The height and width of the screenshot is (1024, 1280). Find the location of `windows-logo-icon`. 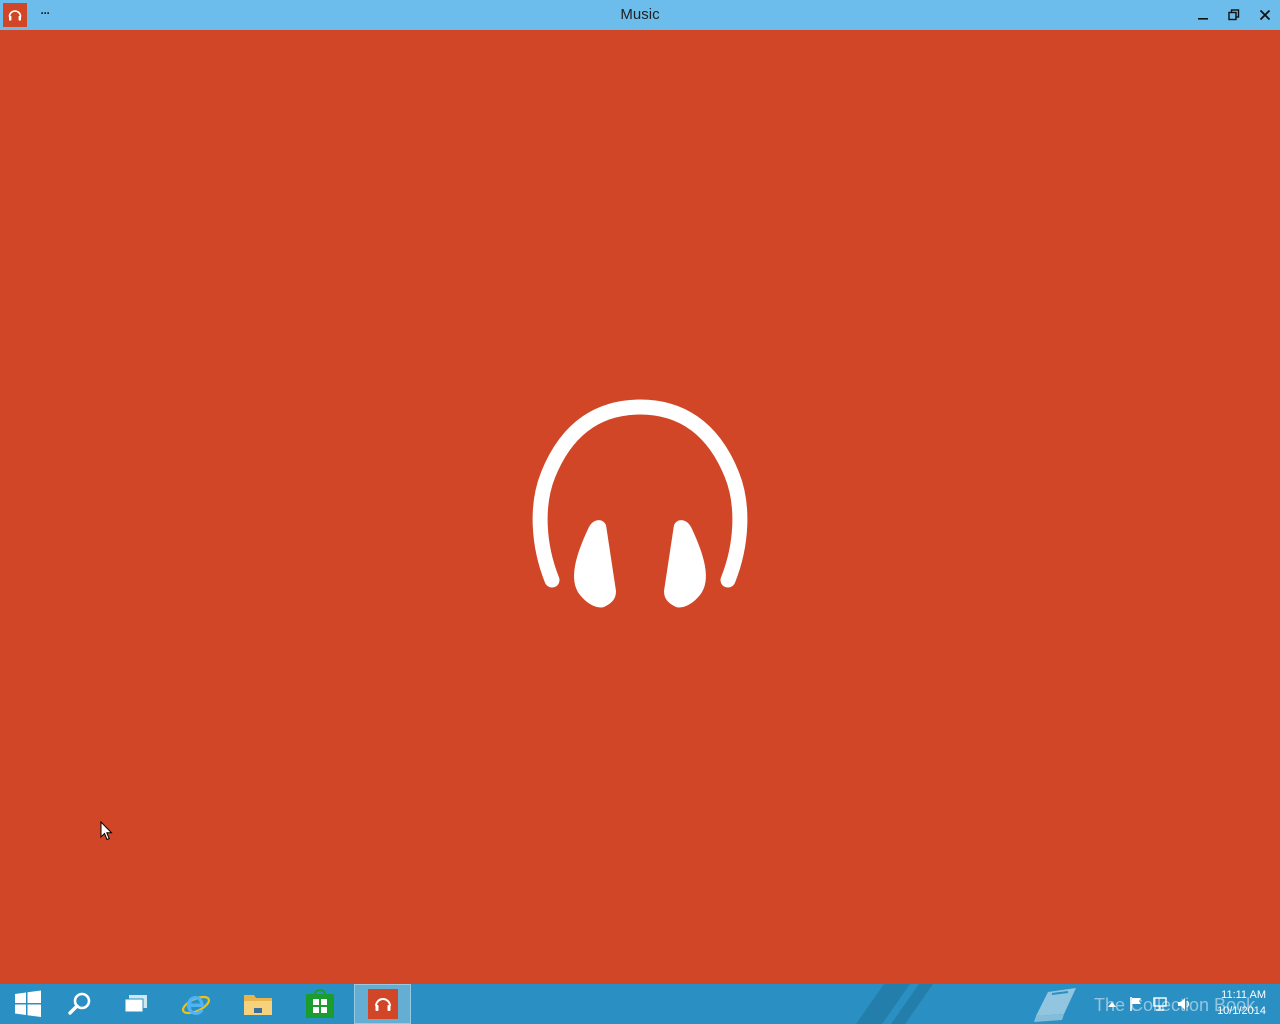

windows-logo-icon is located at coordinates (28, 1003).